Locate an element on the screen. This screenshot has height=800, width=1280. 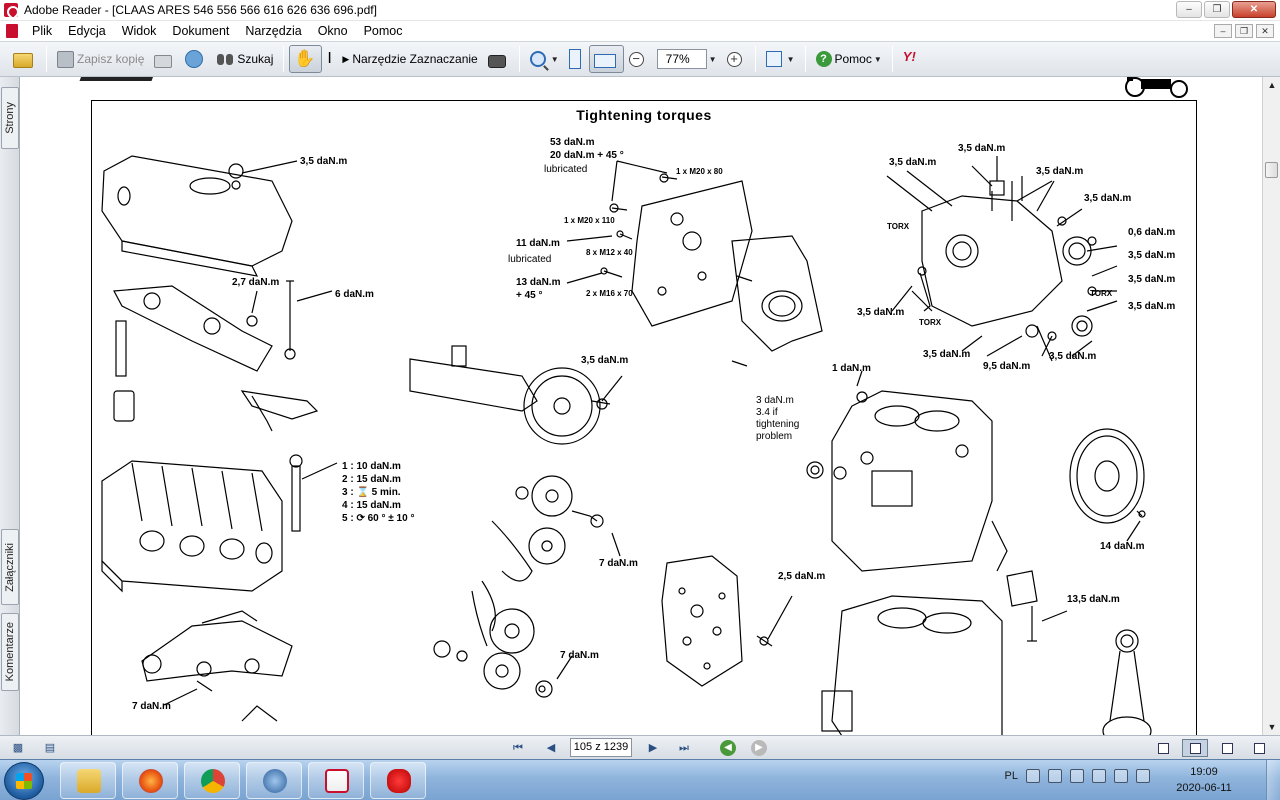
printer-icon is located at coordinates (163, 61).